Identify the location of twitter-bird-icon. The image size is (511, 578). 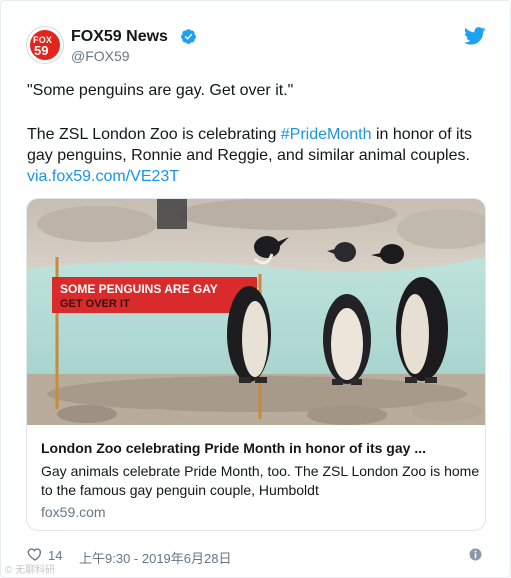
(475, 36).